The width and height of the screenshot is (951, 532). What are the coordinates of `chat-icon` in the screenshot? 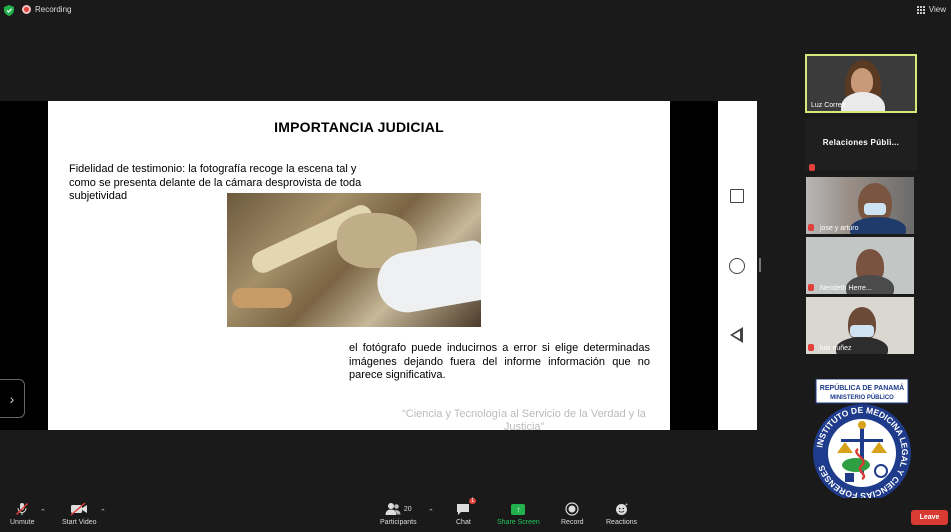 It's located at (463, 509).